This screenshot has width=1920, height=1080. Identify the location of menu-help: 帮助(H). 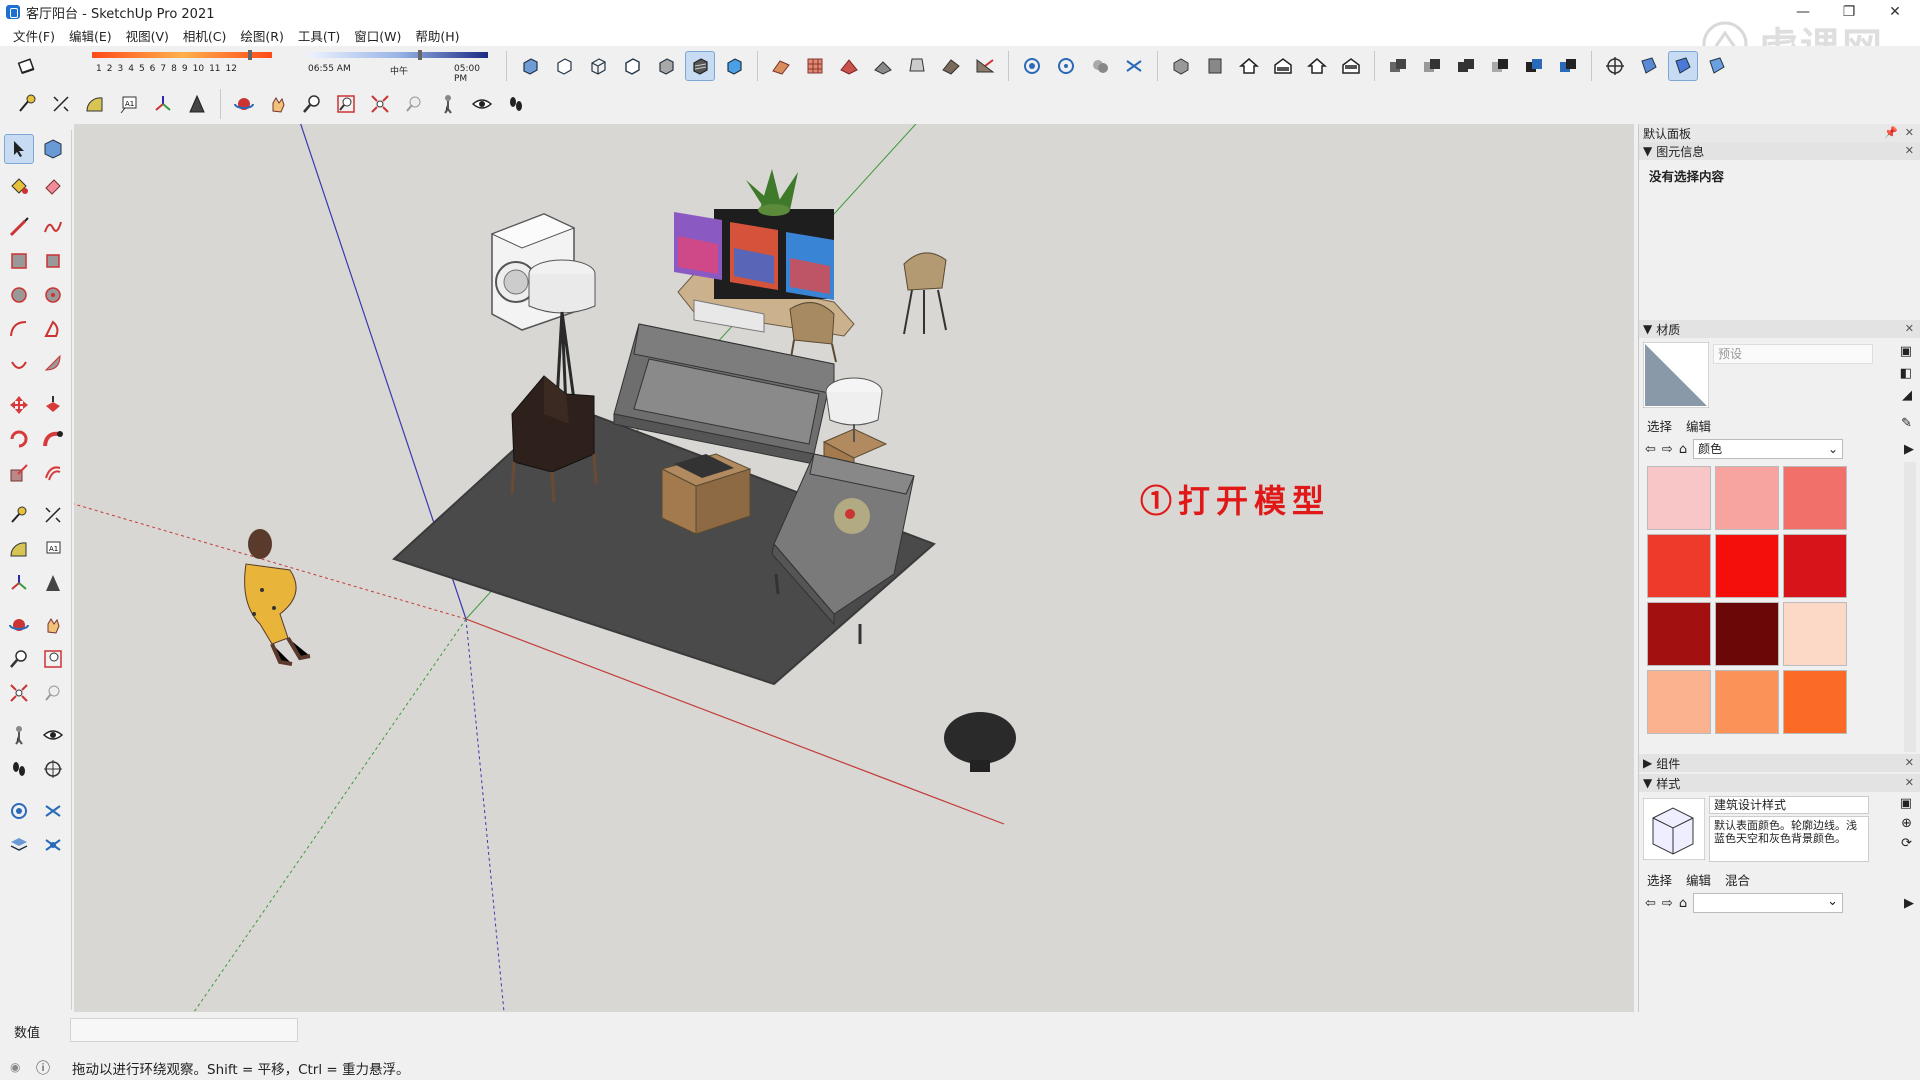
(437, 35).